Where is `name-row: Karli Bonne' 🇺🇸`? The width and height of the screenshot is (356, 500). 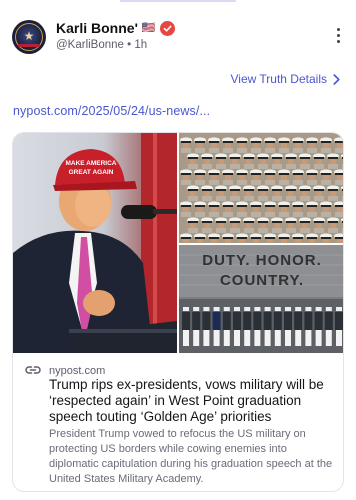 name-row: Karli Bonne' 🇺🇸 is located at coordinates (115, 28).